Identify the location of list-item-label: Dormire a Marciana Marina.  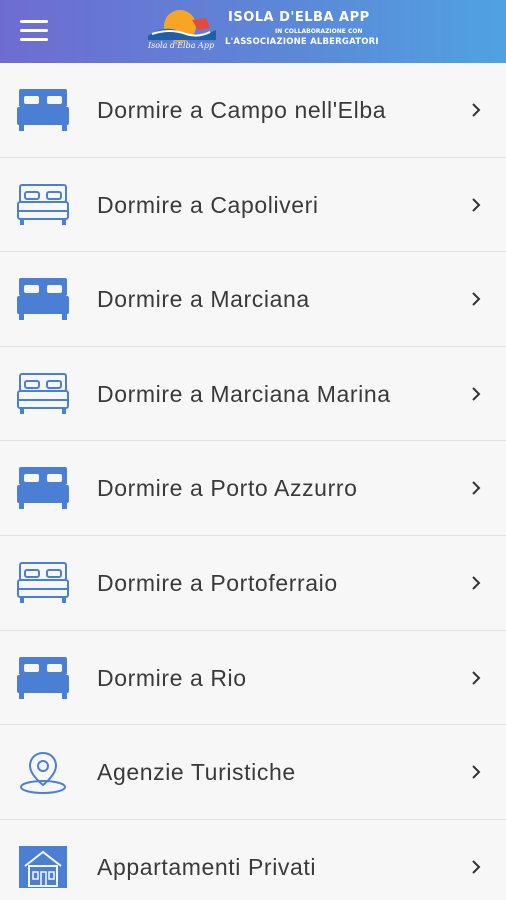
(244, 393).